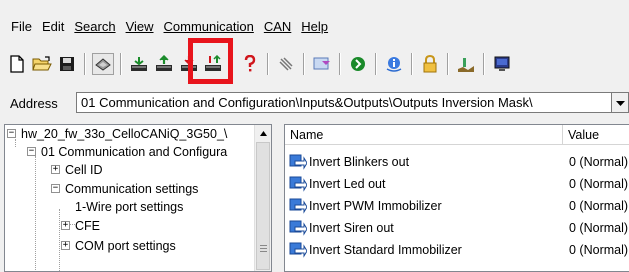 This screenshot has height=272, width=629. Describe the element at coordinates (87, 226) in the screenshot. I see `tree-node-label: CFE` at that location.